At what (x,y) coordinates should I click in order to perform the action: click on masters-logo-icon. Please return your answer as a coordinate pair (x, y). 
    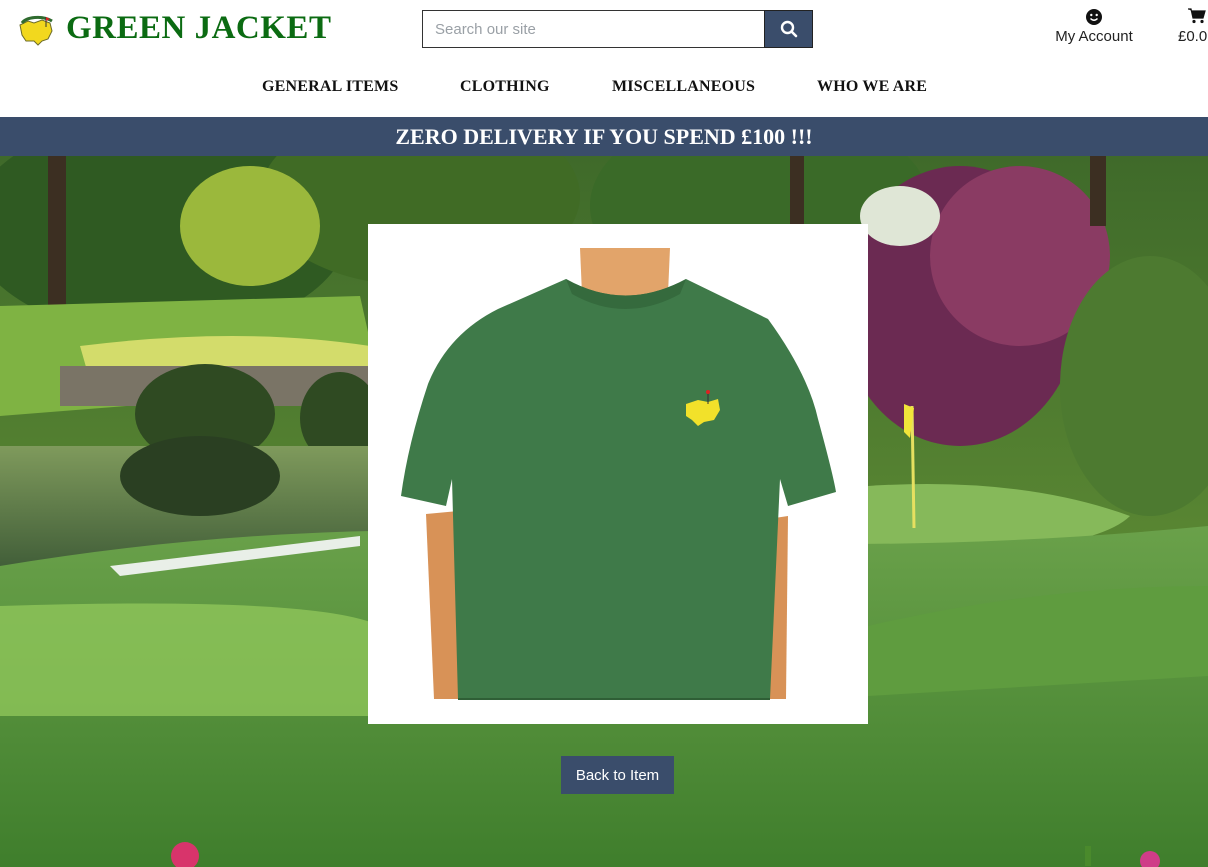
    Looking at the image, I should click on (36, 30).